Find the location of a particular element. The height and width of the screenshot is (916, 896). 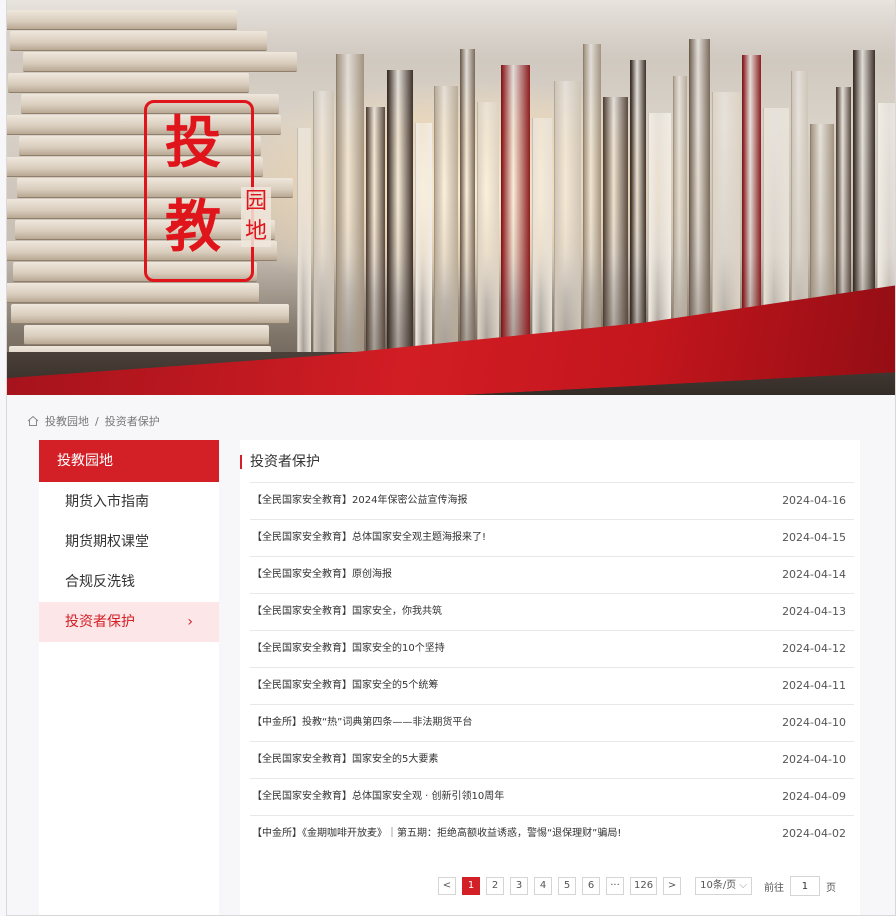

logo-small-char-2: 地 is located at coordinates (256, 232).